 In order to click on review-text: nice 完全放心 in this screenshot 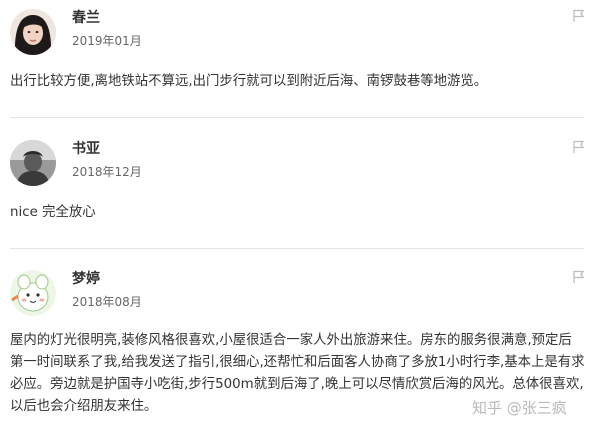, I will do `click(53, 212)`.